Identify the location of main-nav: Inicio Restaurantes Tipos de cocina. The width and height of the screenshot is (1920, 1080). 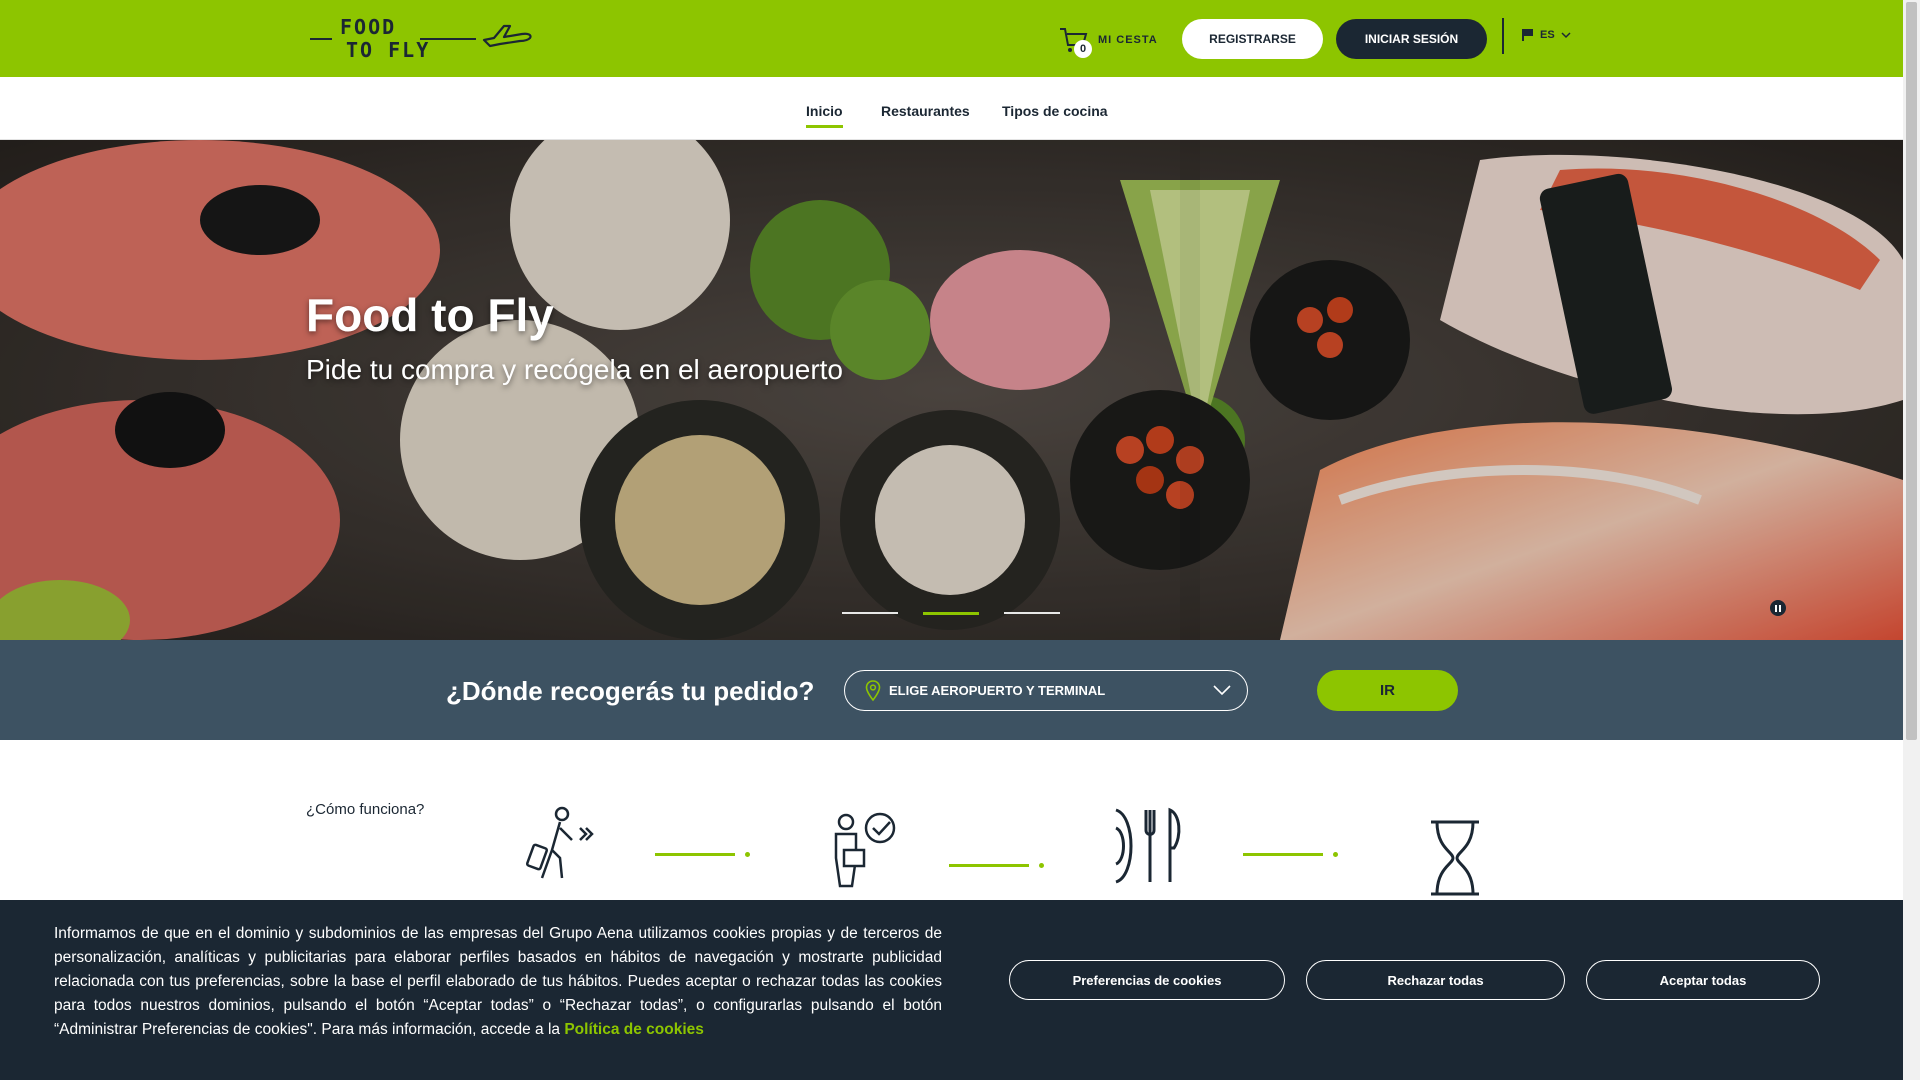
(951, 108).